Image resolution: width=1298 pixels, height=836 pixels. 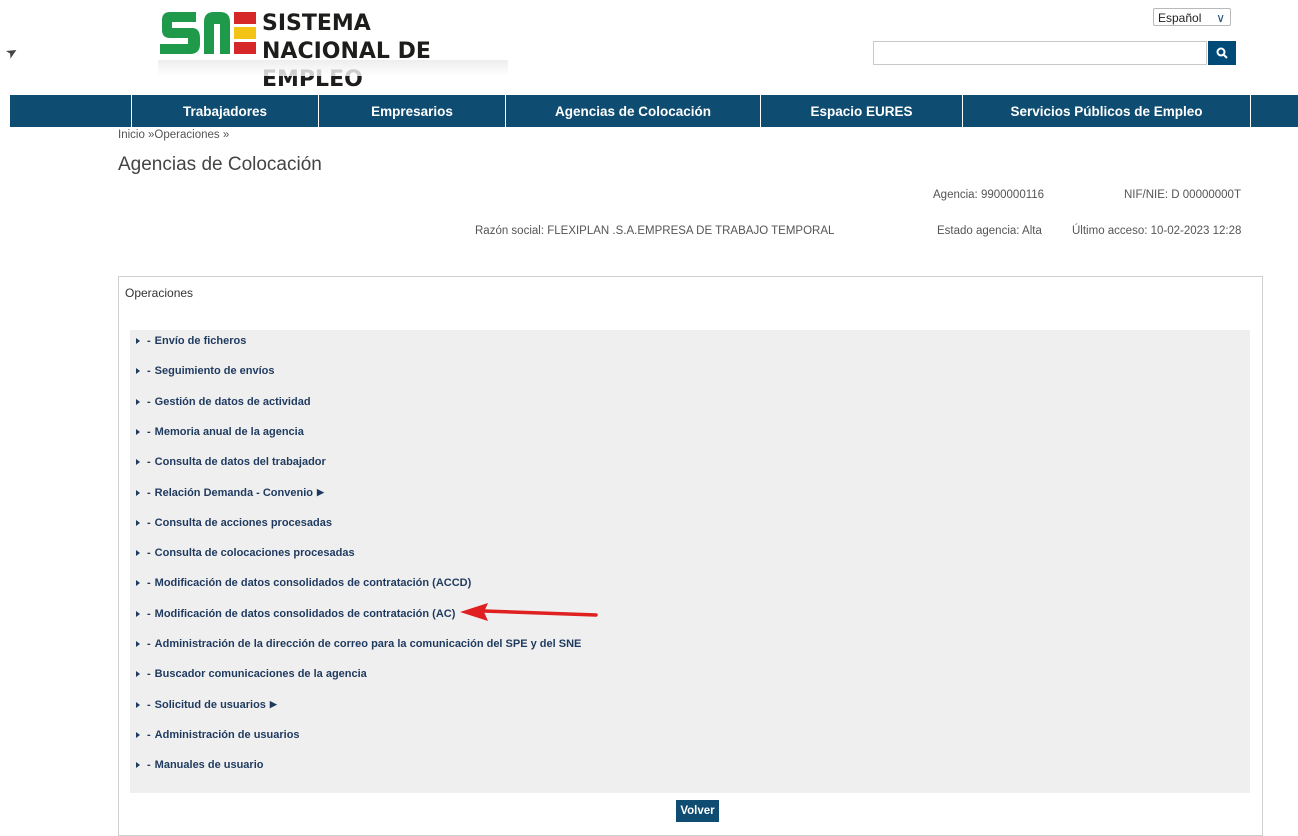 What do you see at coordinates (227, 734) in the screenshot?
I see `operation-label: Administración de usuarios` at bounding box center [227, 734].